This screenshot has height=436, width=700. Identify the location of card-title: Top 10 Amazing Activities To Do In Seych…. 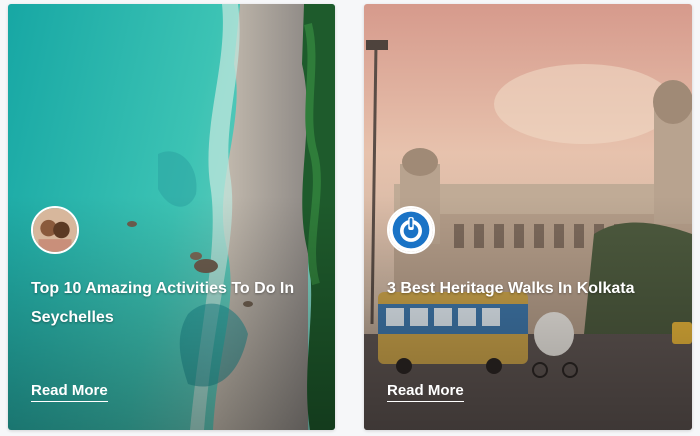
(176, 303).